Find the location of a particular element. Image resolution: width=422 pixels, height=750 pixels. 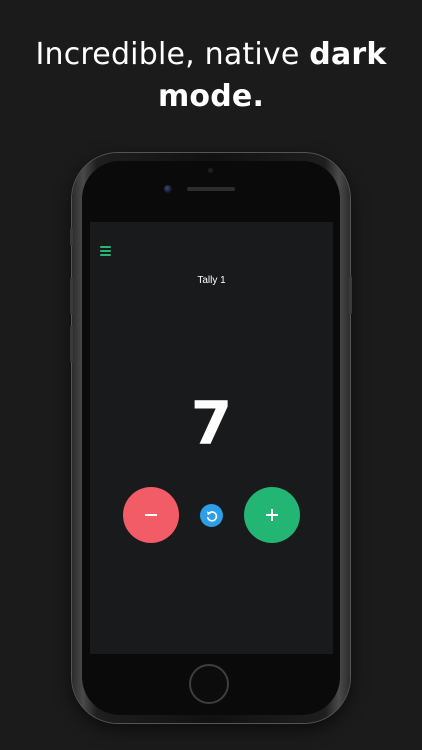

headline-bold-word: dark is located at coordinates (348, 54).